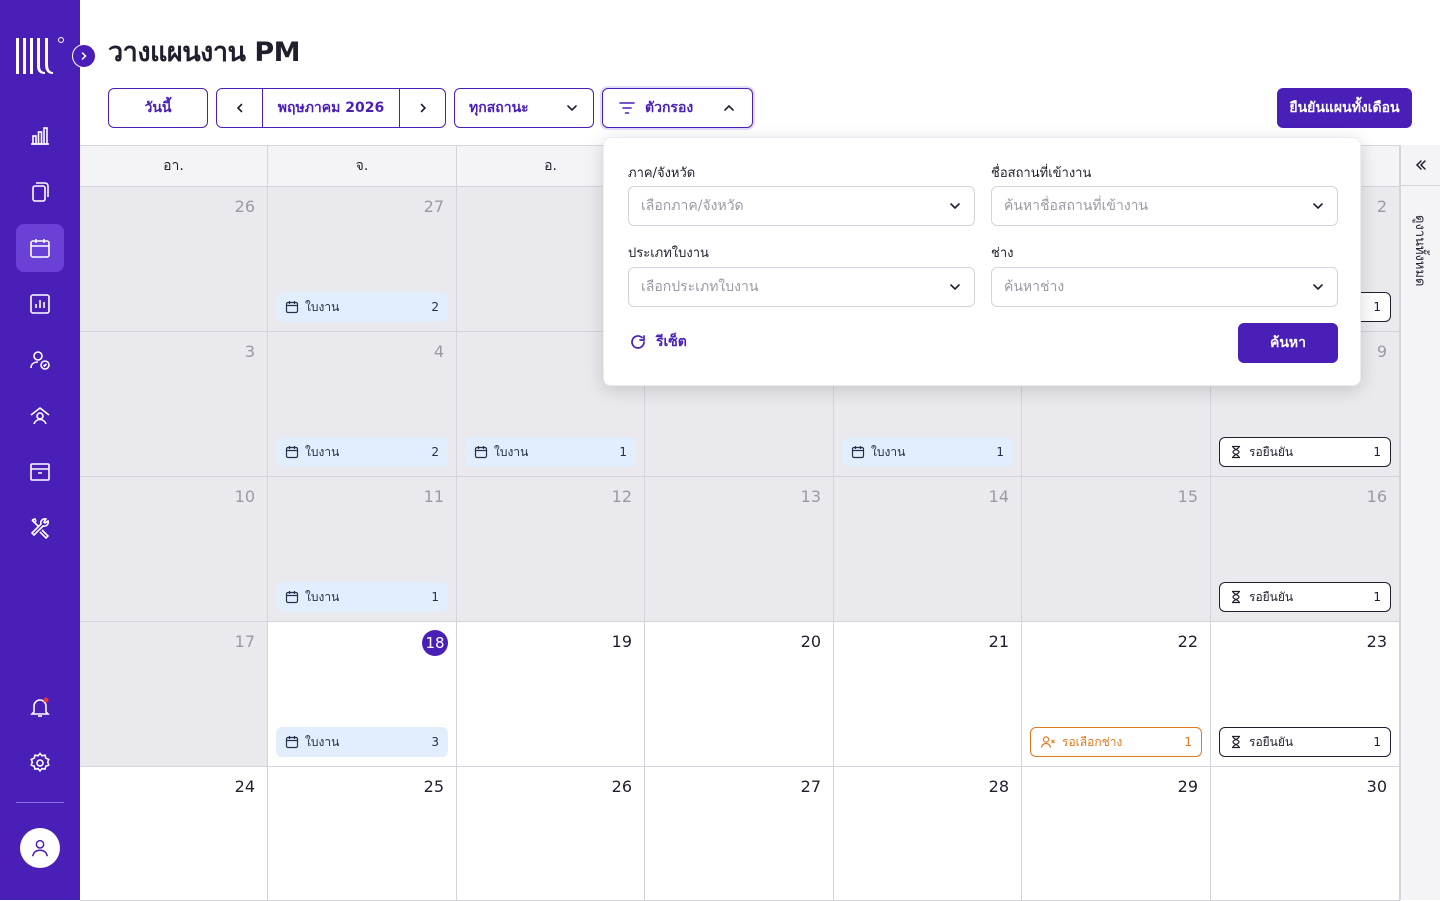 This screenshot has height=901, width=1440. I want to click on day-number: 21, so click(998, 641).